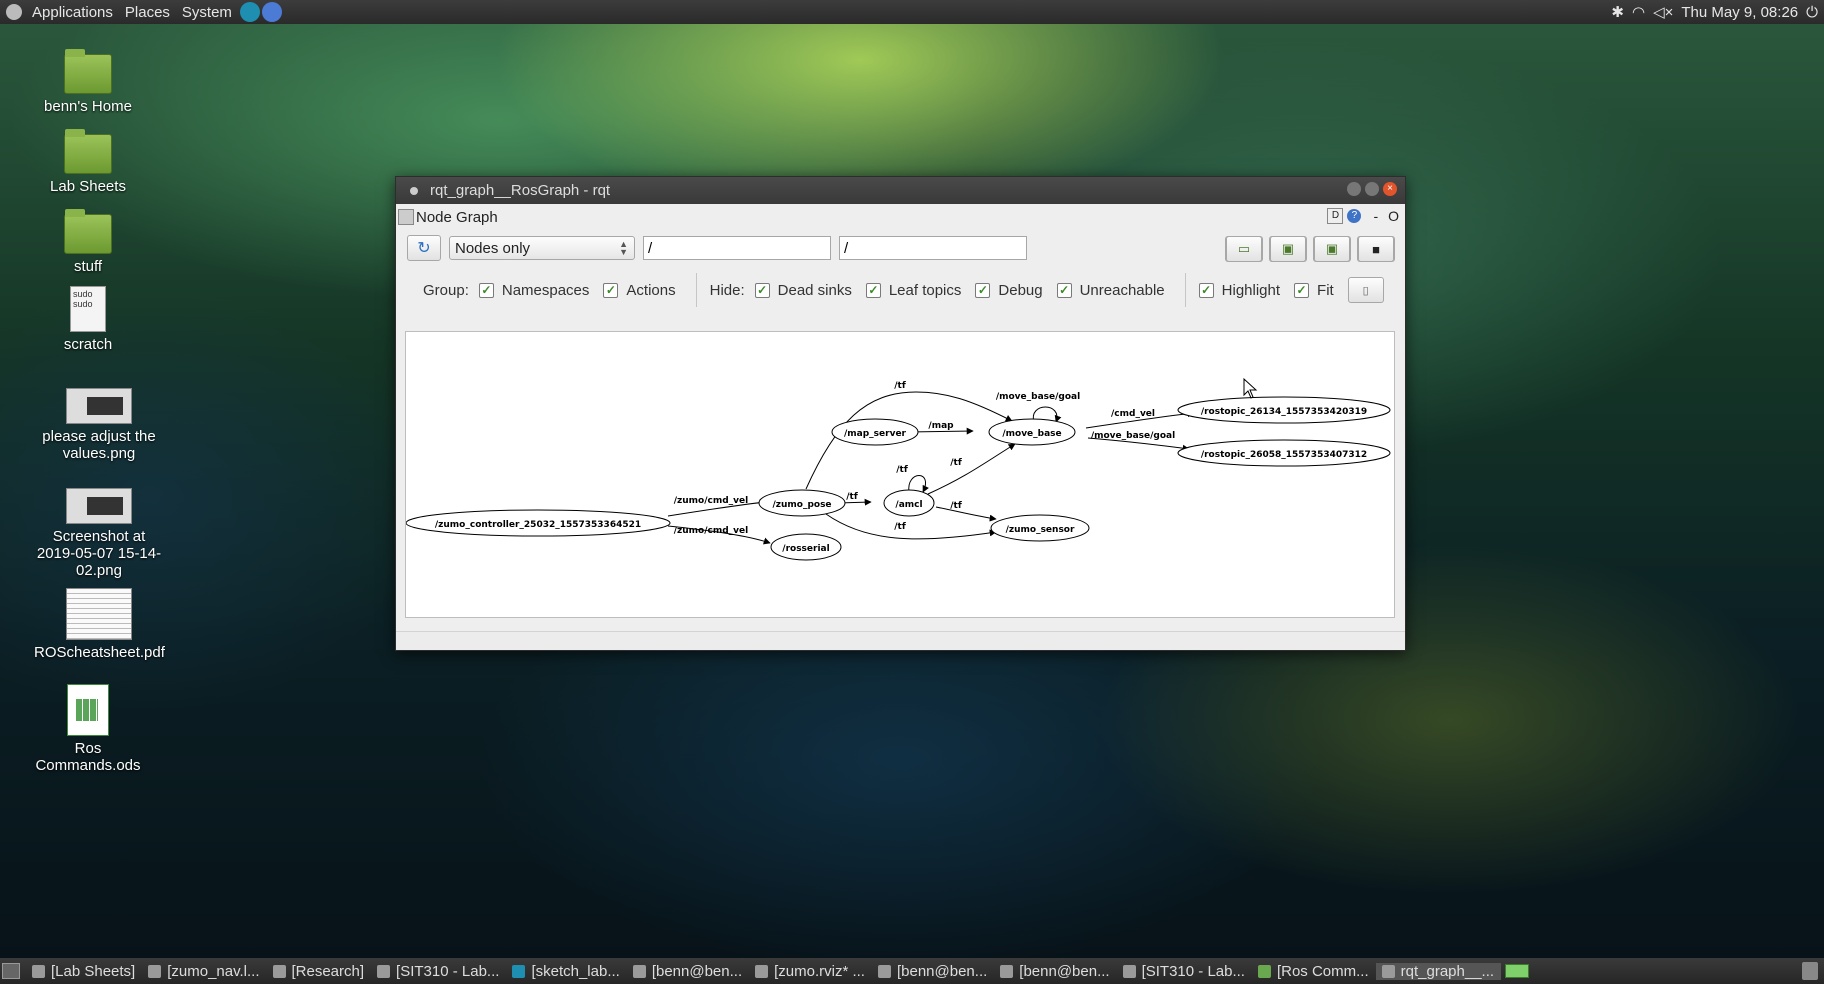  What do you see at coordinates (875, 434) in the screenshot?
I see `label-map-server: /map_server` at bounding box center [875, 434].